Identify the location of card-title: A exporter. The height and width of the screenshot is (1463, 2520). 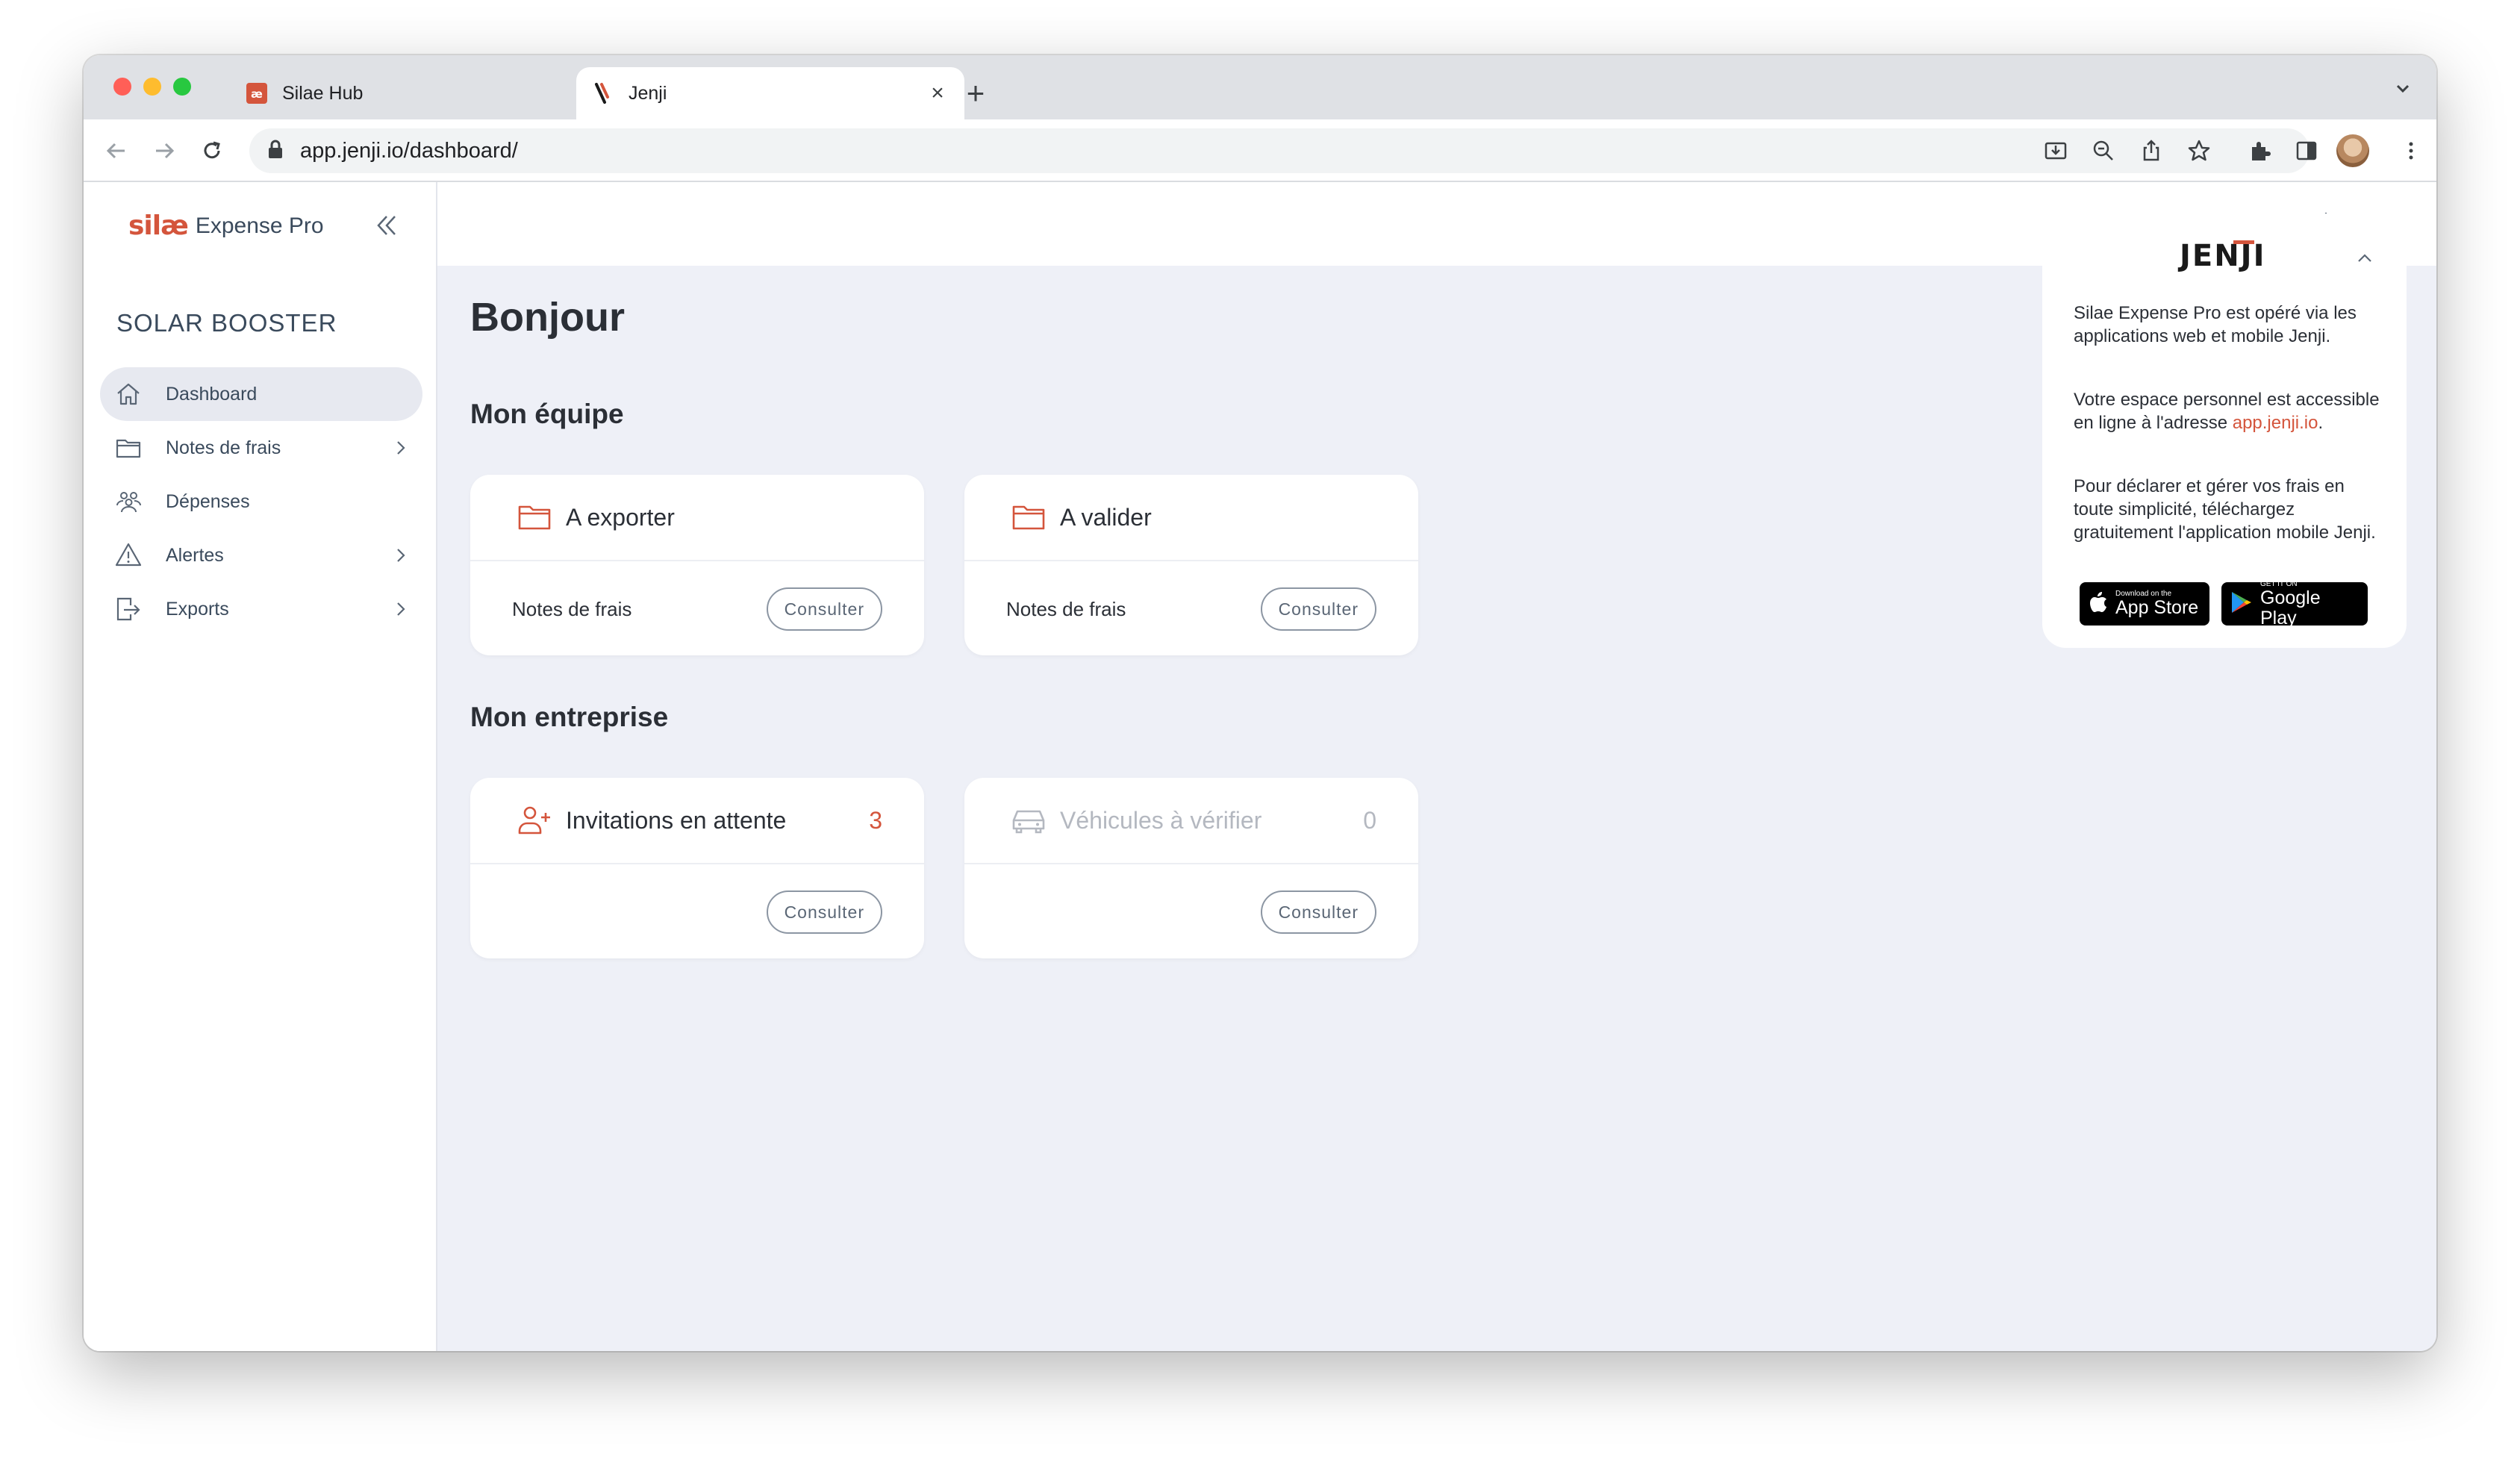
(620, 517).